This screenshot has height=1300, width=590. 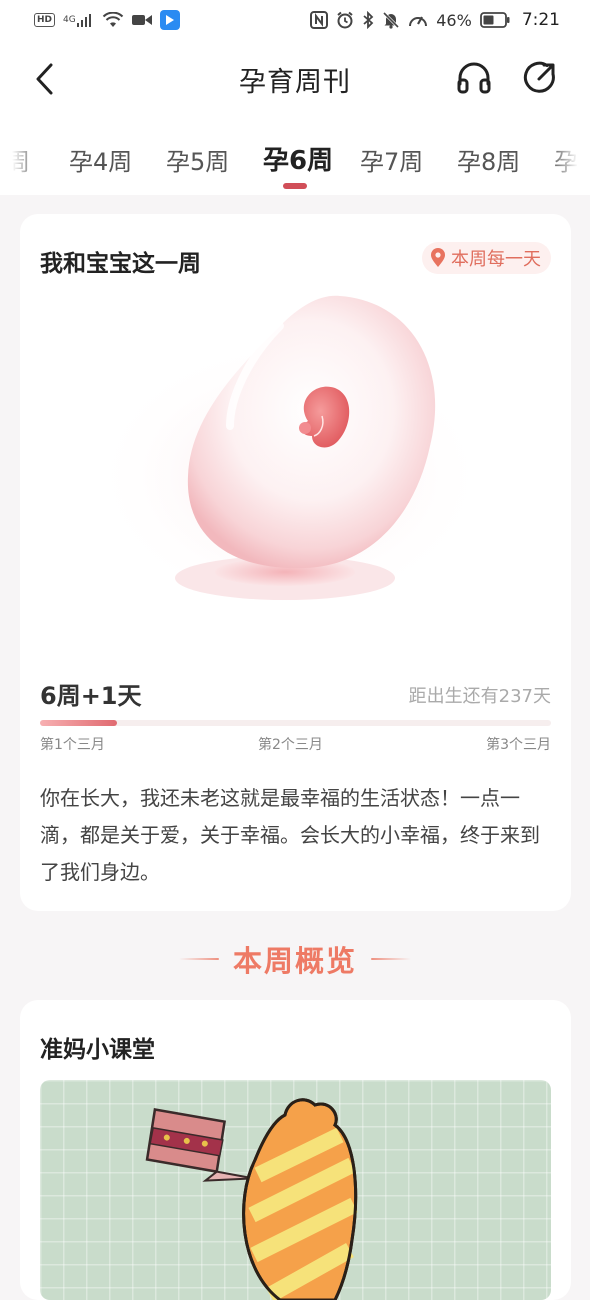 I want to click on section-divider-left, so click(x=198, y=959).